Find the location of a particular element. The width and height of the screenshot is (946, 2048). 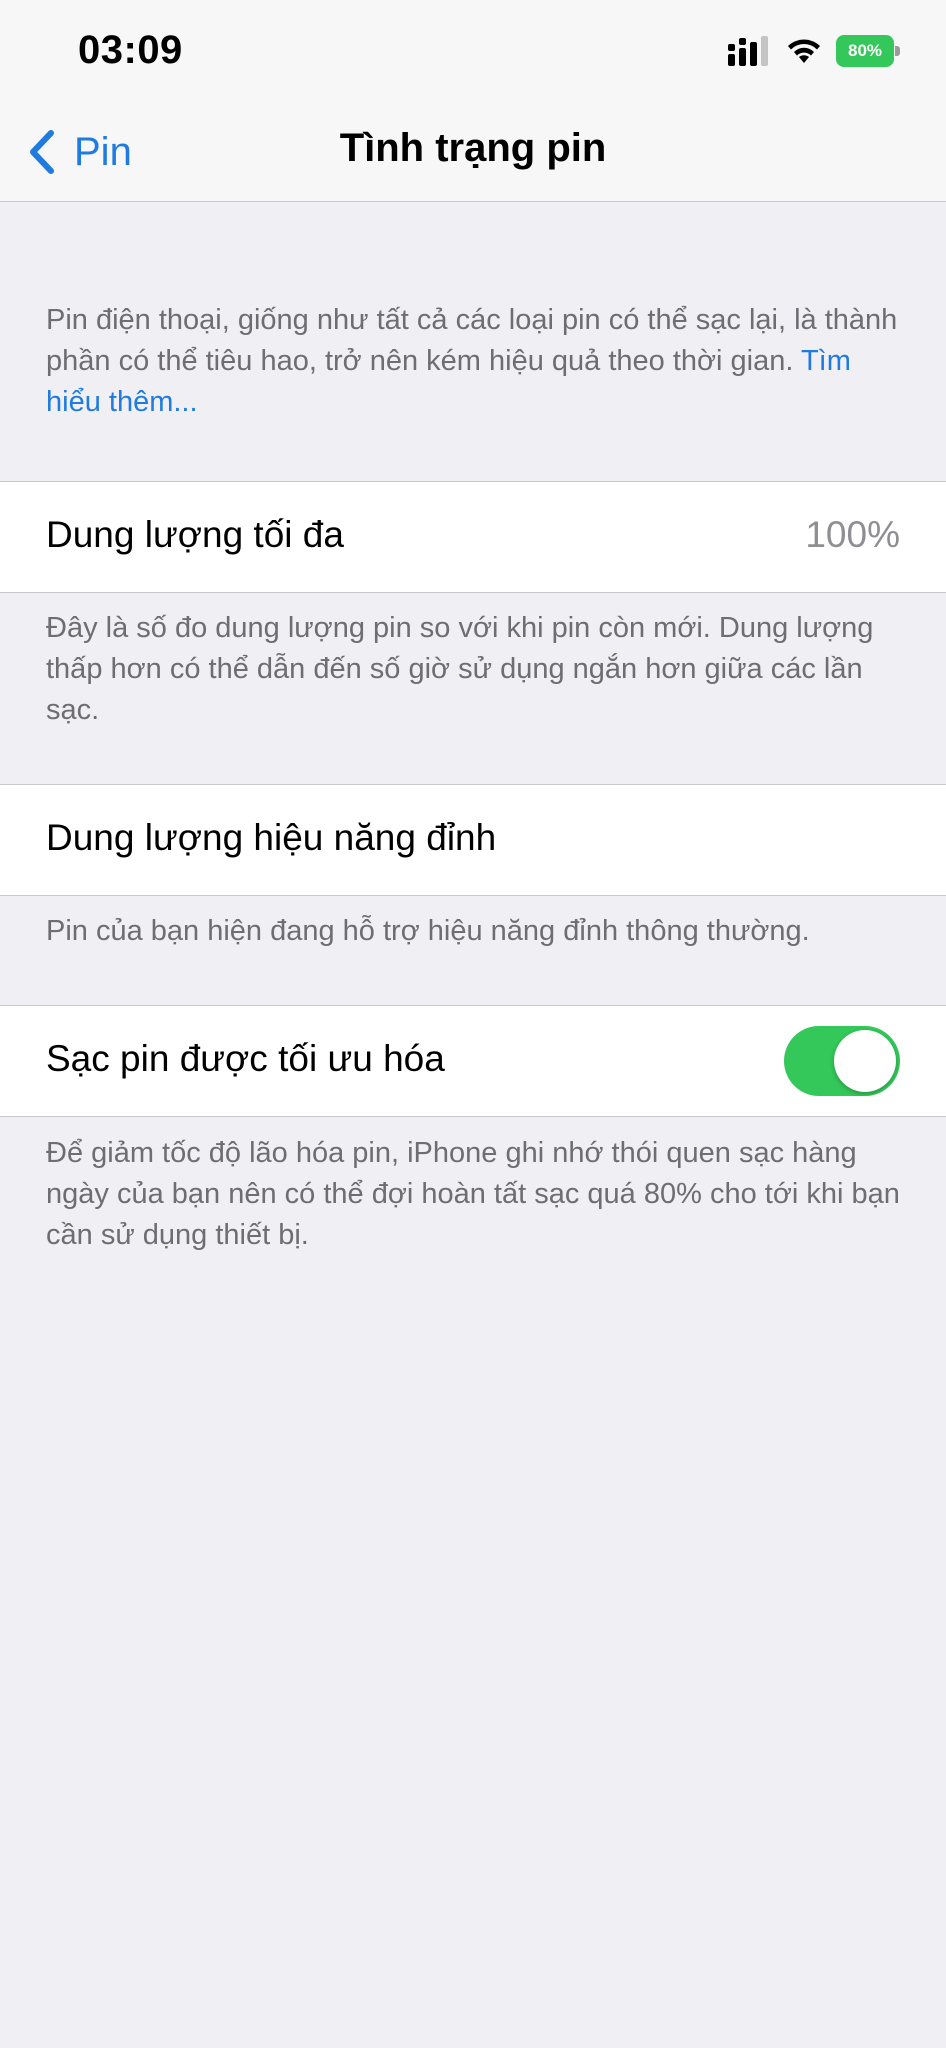

page-title: Tình trạng pin is located at coordinates (473, 148).